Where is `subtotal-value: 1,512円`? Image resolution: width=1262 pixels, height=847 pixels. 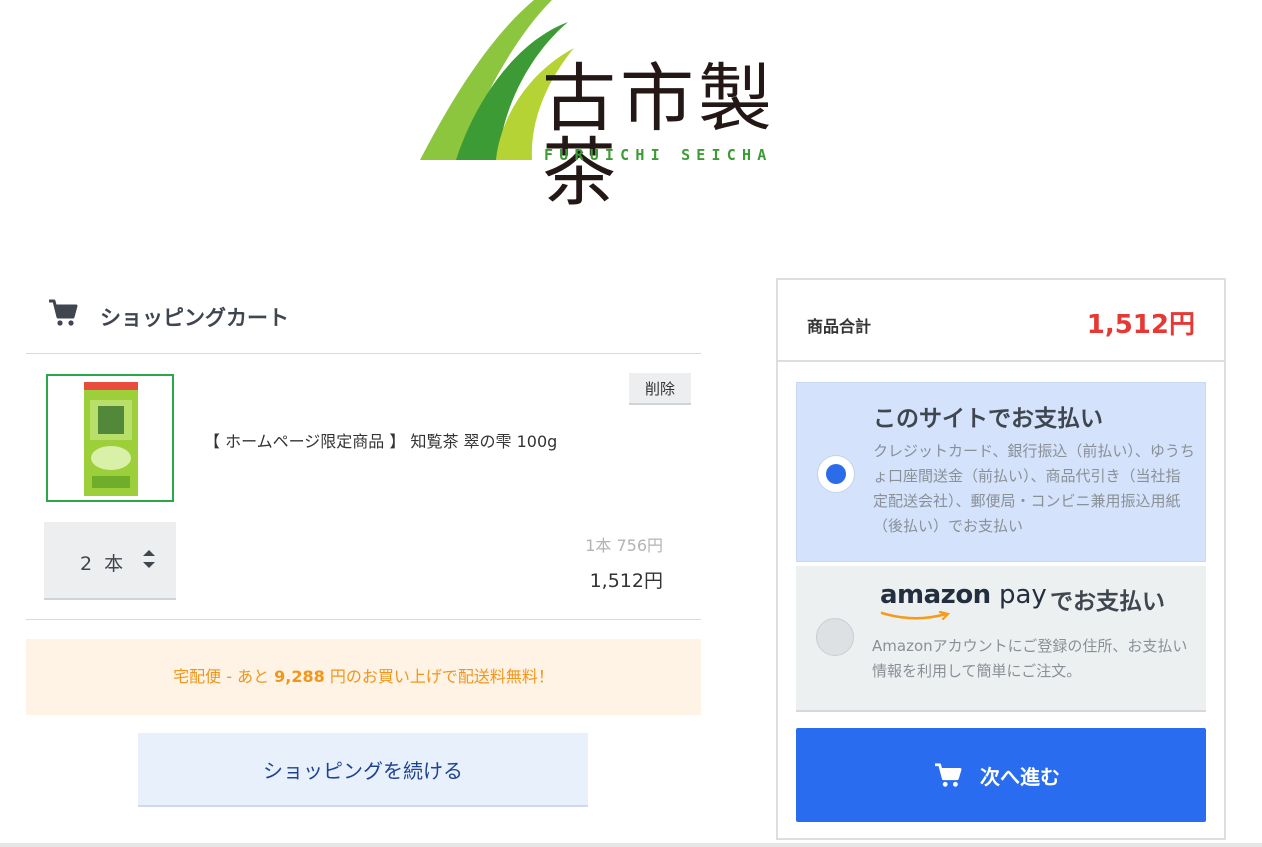
subtotal-value: 1,512円 is located at coordinates (1140, 325).